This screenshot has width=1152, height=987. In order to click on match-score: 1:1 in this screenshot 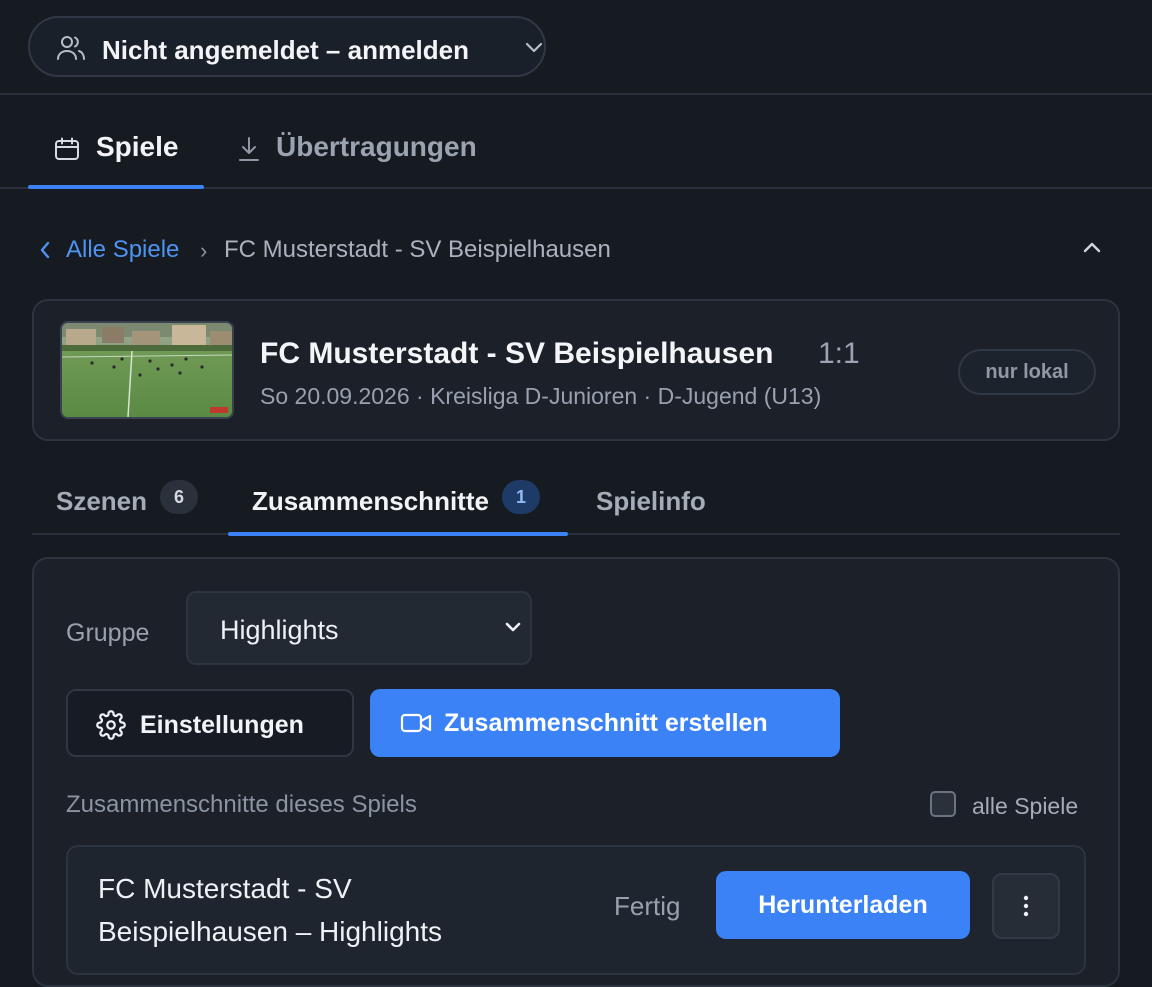, I will do `click(839, 353)`.